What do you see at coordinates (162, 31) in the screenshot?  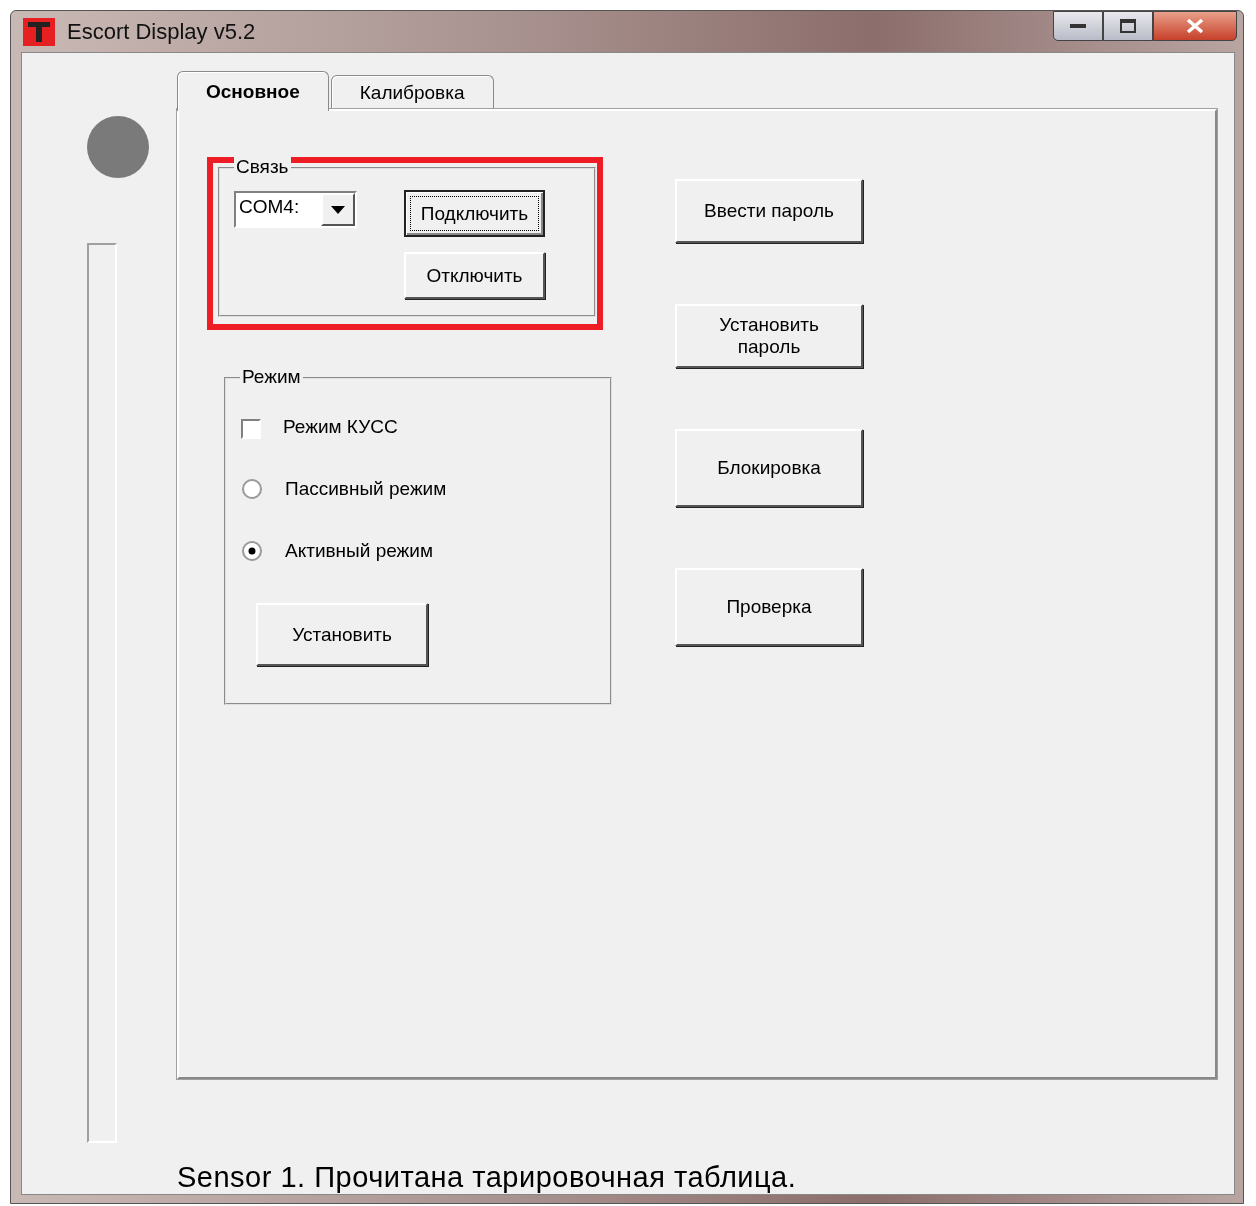 I see `window-title: Escort Display v5.2` at bounding box center [162, 31].